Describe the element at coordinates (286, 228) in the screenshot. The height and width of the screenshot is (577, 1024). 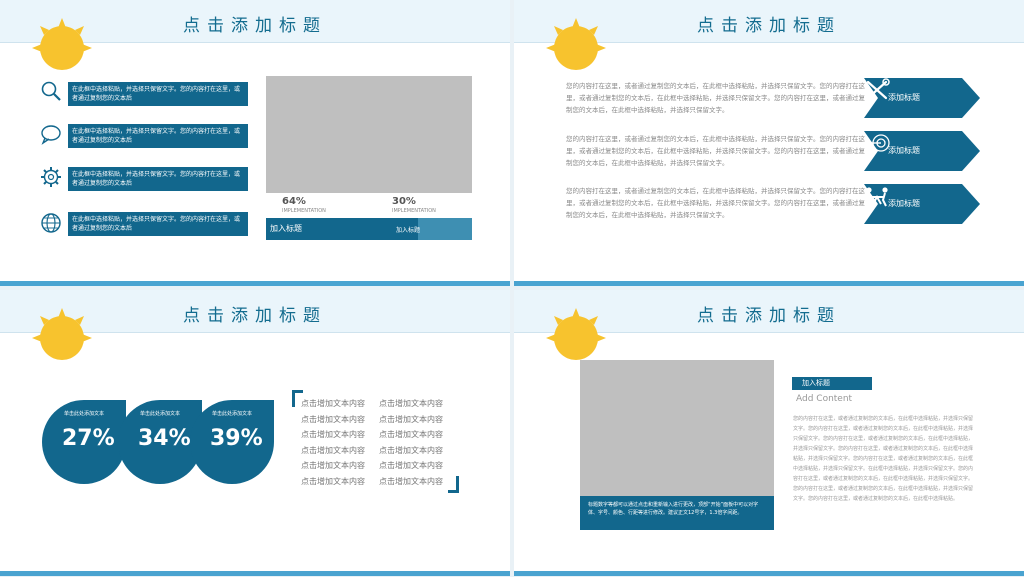
I see `title-bar-label: 加入标题` at that location.